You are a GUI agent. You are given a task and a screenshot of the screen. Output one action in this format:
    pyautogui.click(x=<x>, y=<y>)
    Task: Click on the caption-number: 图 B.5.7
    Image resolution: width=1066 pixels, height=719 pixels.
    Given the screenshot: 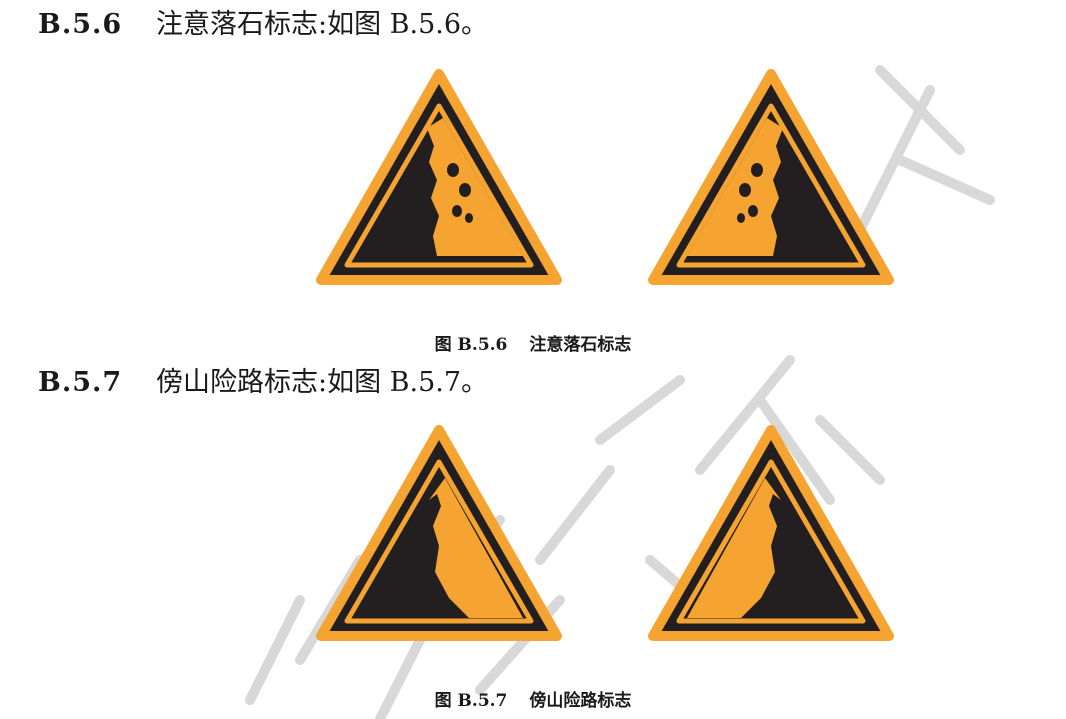 What is the action you would take?
    pyautogui.click(x=471, y=701)
    